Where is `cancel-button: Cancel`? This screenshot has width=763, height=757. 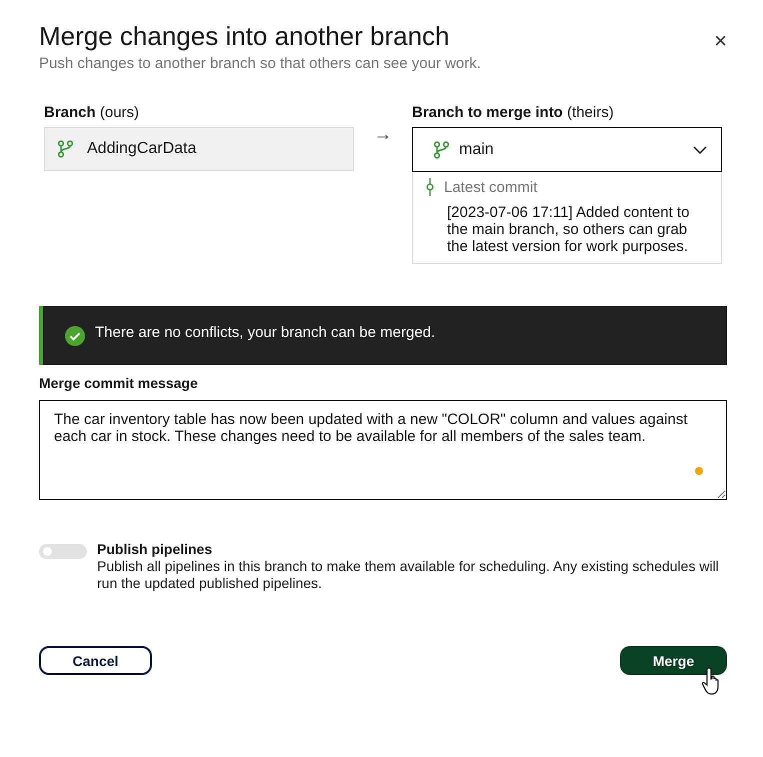 cancel-button: Cancel is located at coordinates (95, 660).